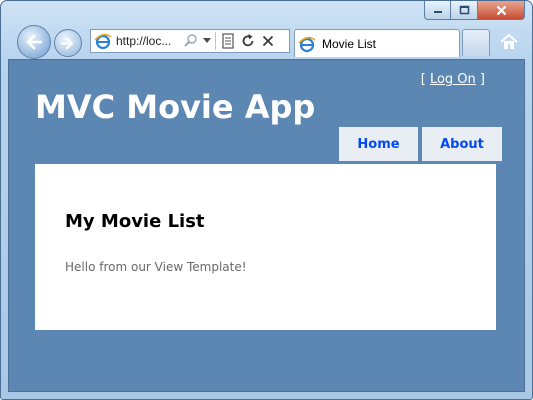  Describe the element at coordinates (156, 267) in the screenshot. I see `page-message: Hello from our View Template!` at that location.